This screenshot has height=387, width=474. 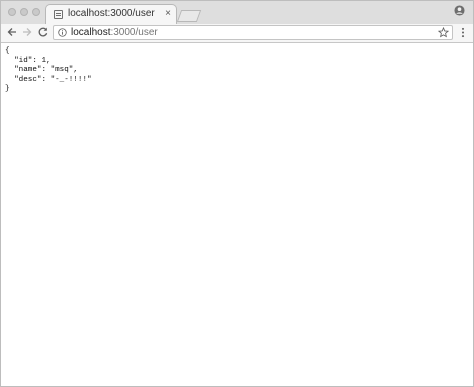 I want to click on address-bar: localhost:3000/user, so click(x=253, y=32).